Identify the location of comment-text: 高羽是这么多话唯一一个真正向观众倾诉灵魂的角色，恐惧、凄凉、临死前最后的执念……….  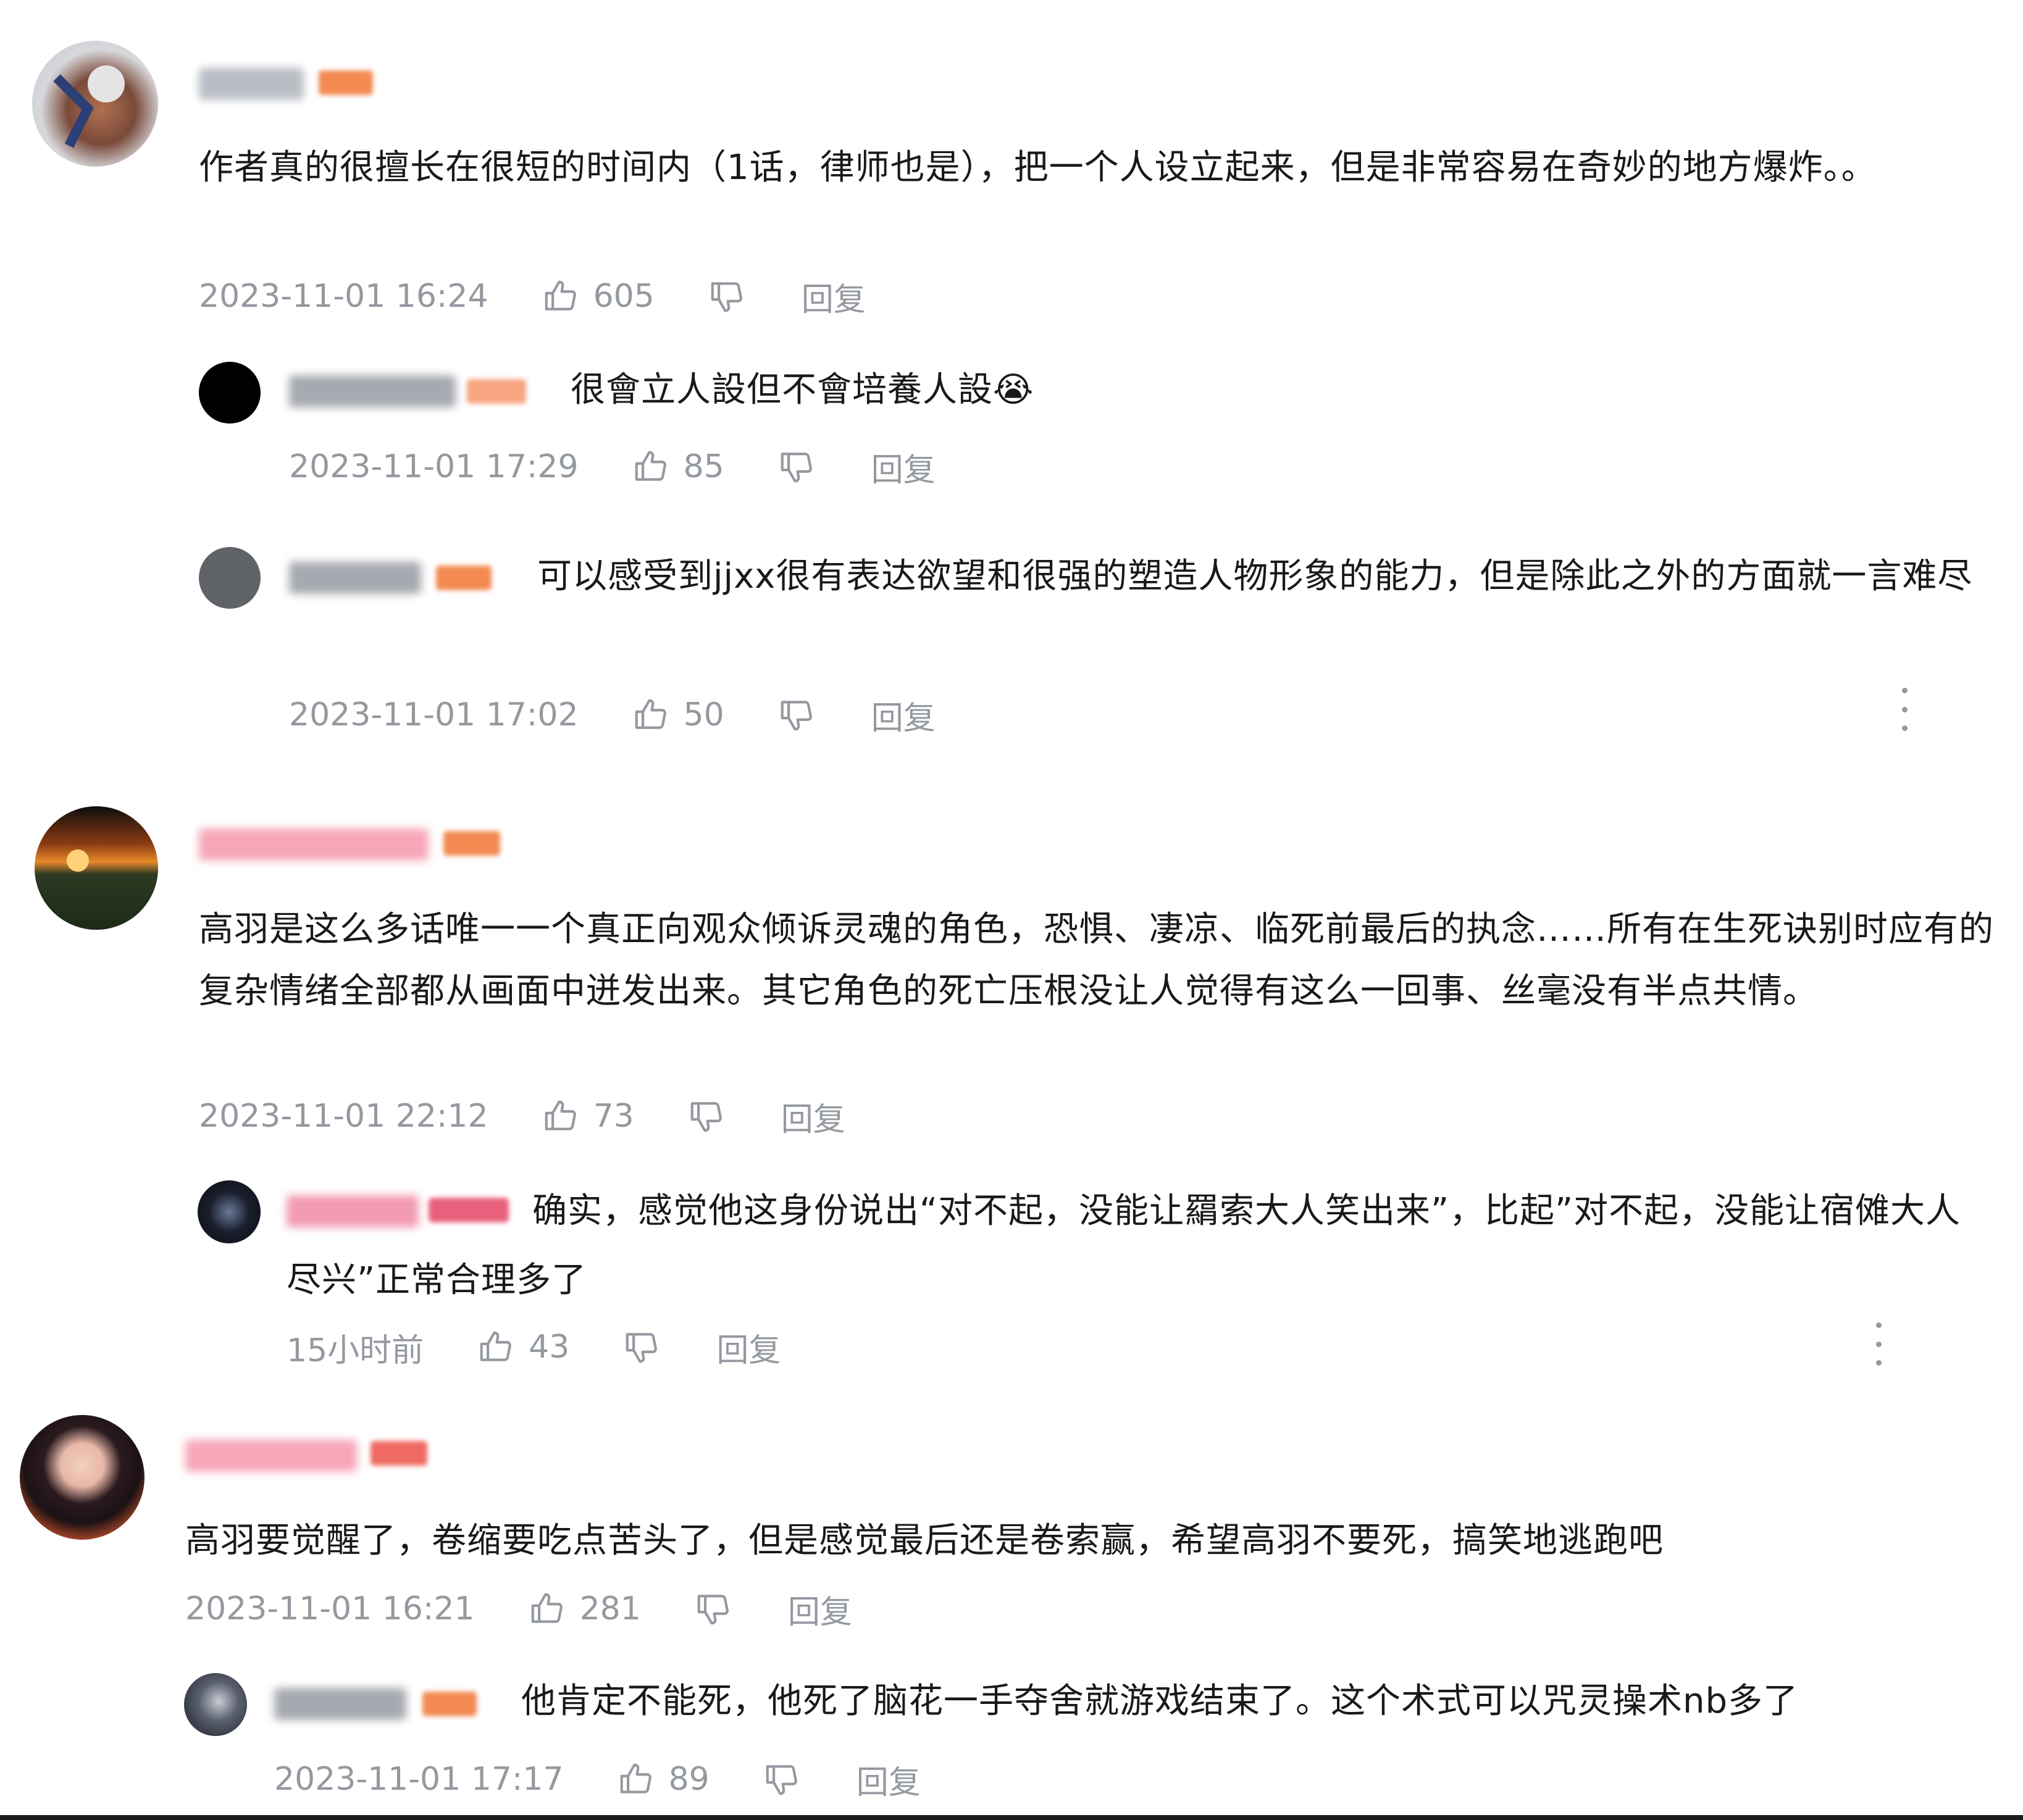
(1096, 960).